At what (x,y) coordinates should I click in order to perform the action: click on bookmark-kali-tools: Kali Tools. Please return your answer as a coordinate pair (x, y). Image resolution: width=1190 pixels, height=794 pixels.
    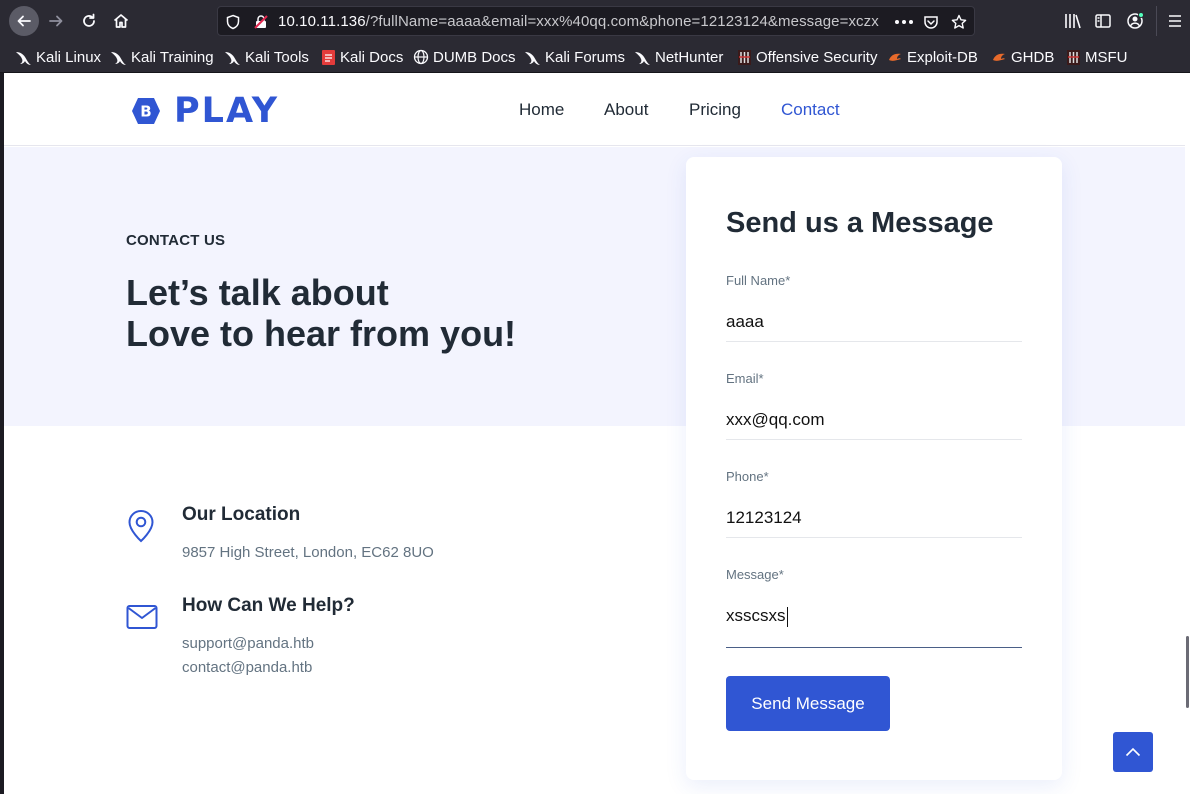
    Looking at the image, I should click on (266, 57).